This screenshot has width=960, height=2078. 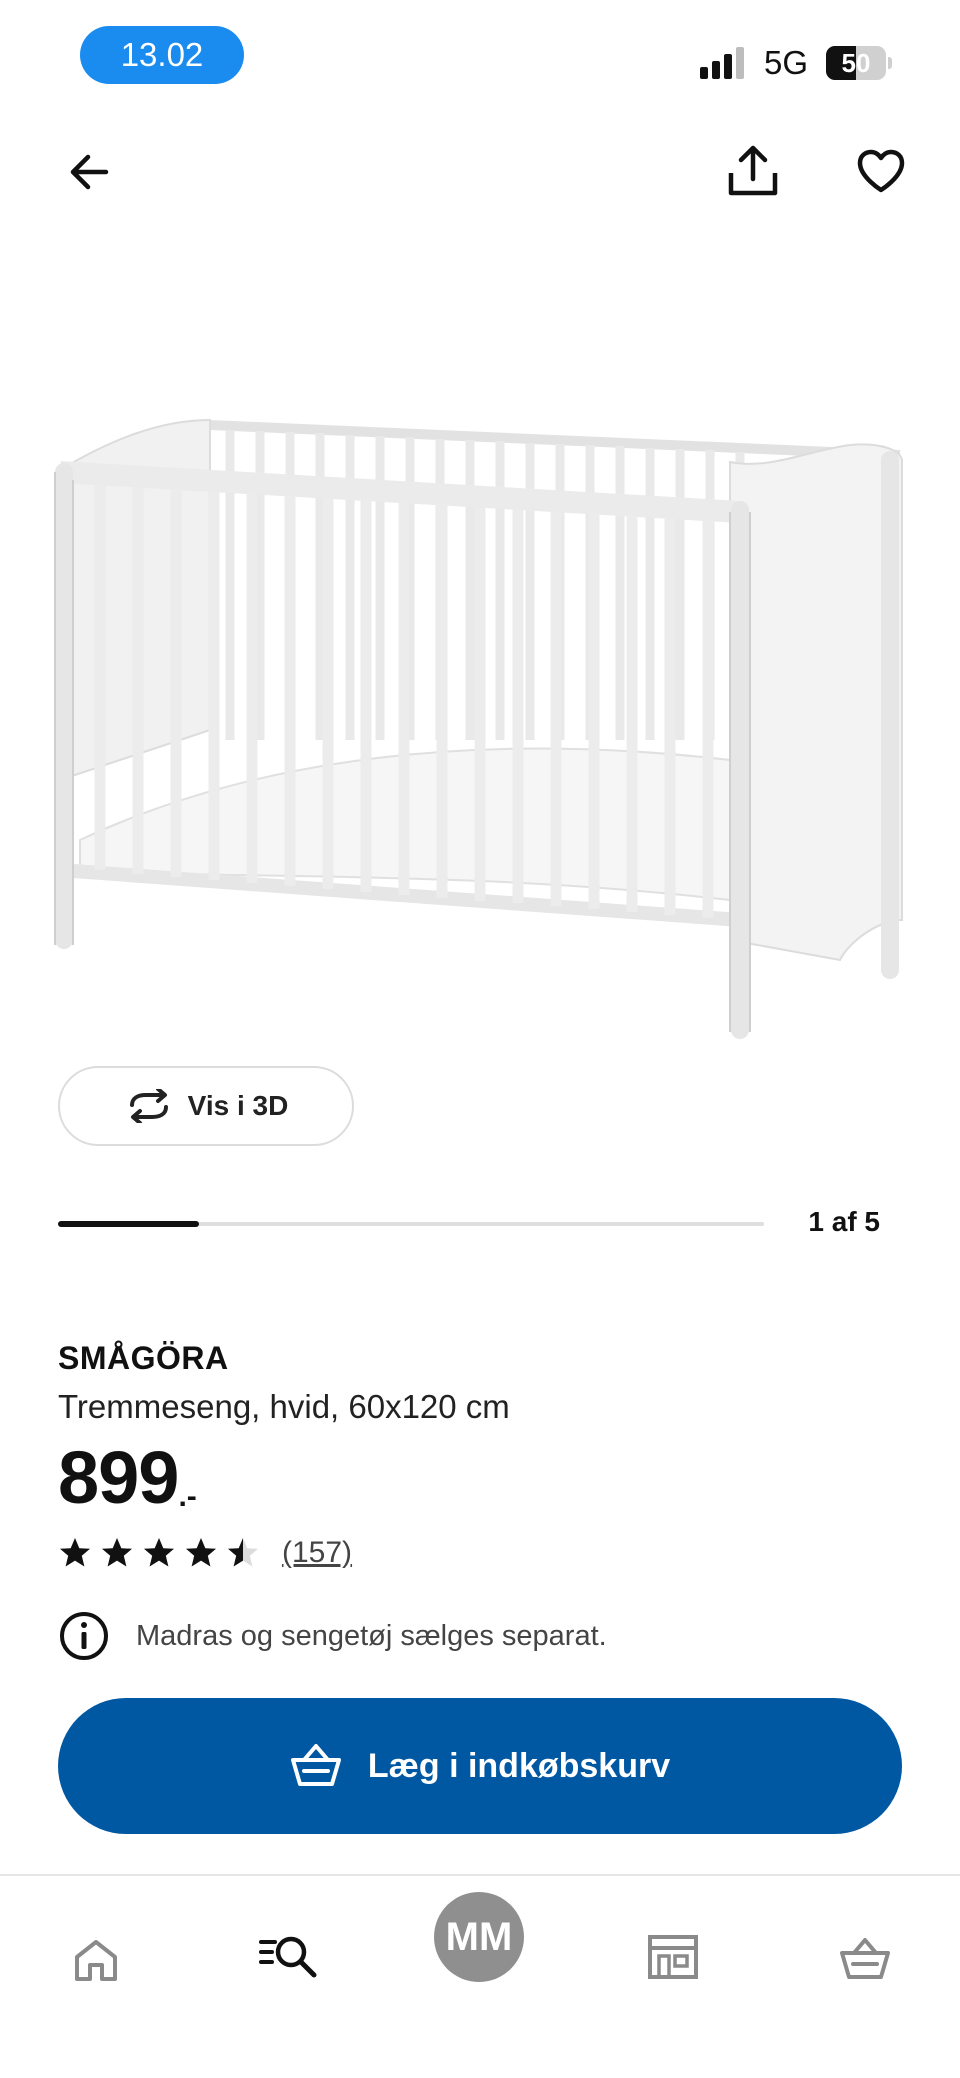 What do you see at coordinates (187, 1496) in the screenshot?
I see `price-suffix: .-` at bounding box center [187, 1496].